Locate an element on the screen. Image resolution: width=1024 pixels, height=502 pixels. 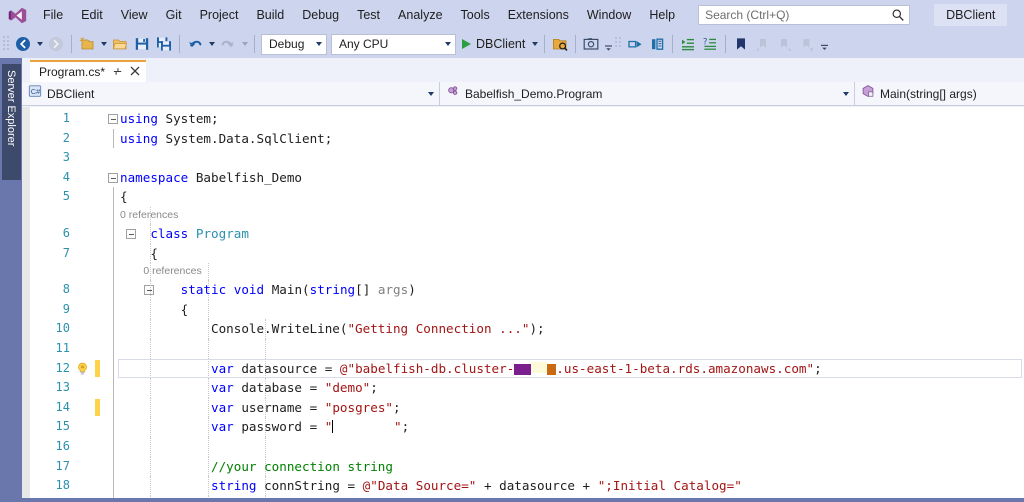
menu-item-help: Help is located at coordinates (662, 15).